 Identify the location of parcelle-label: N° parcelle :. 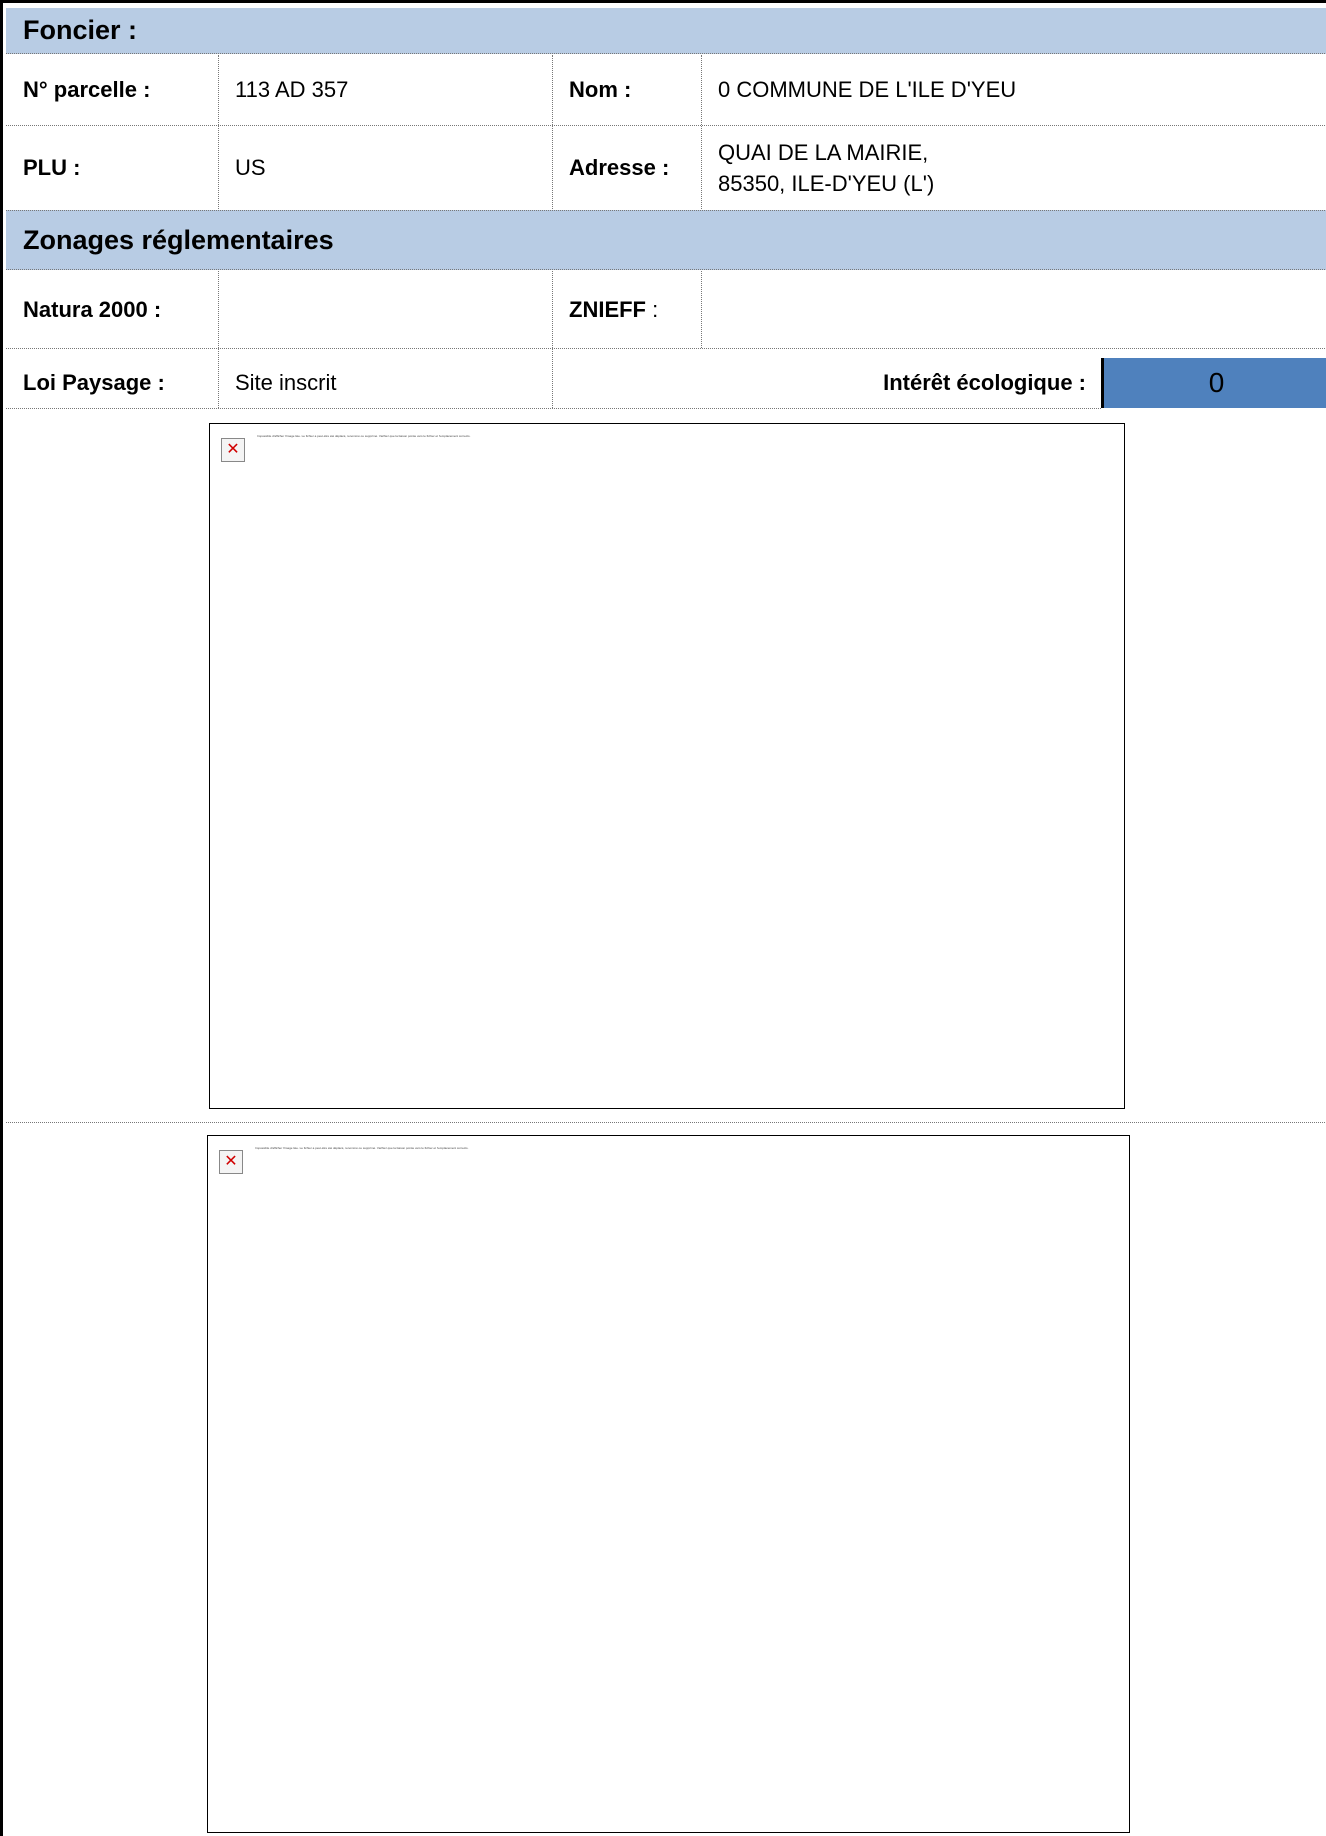
(87, 89).